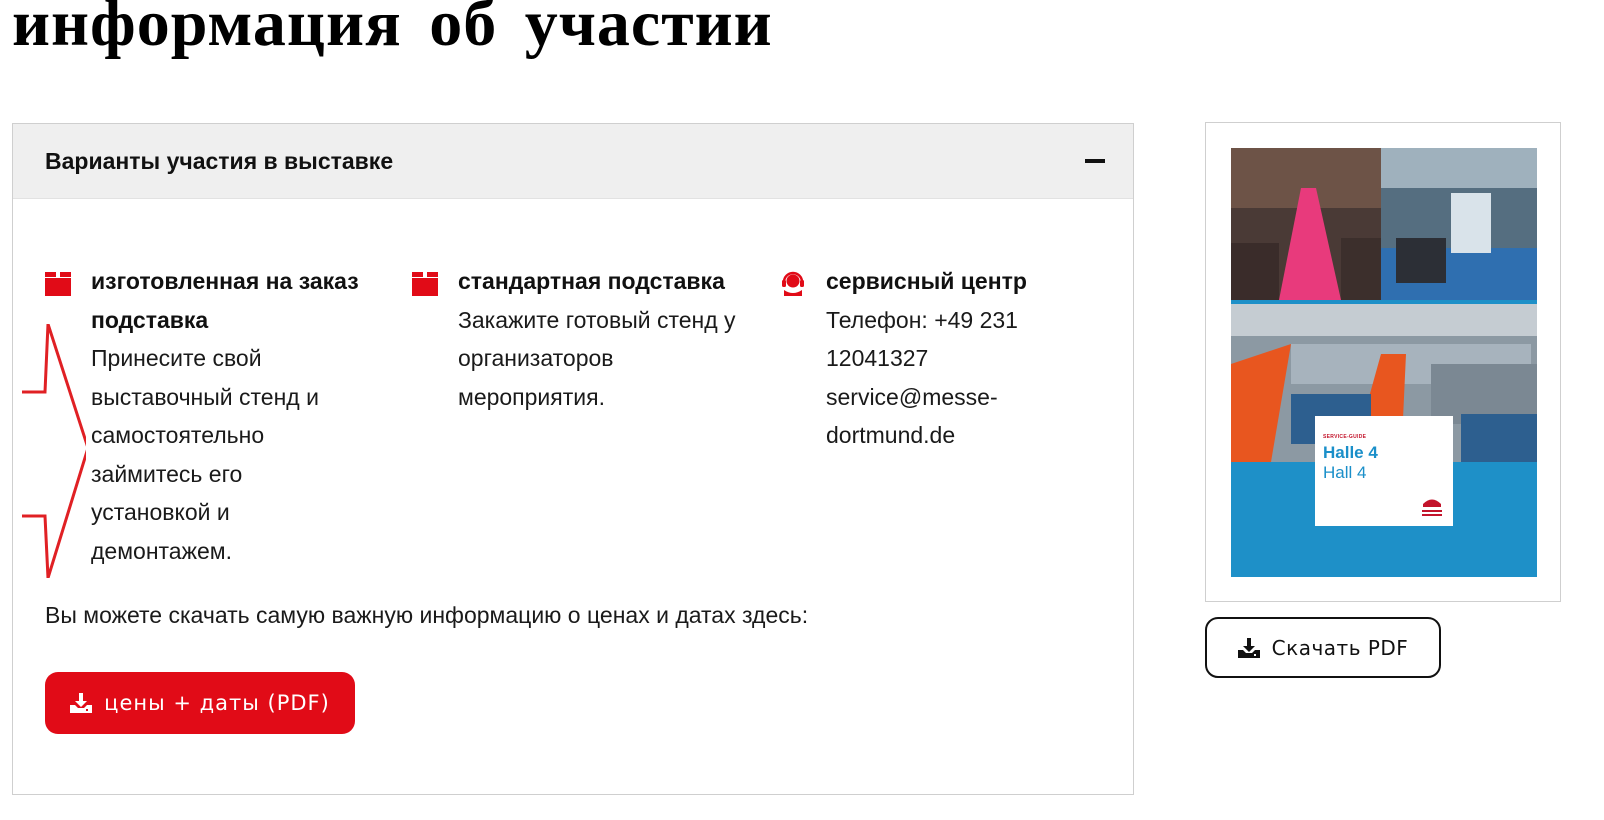  I want to click on option-title: стандартная подставка, so click(591, 281).